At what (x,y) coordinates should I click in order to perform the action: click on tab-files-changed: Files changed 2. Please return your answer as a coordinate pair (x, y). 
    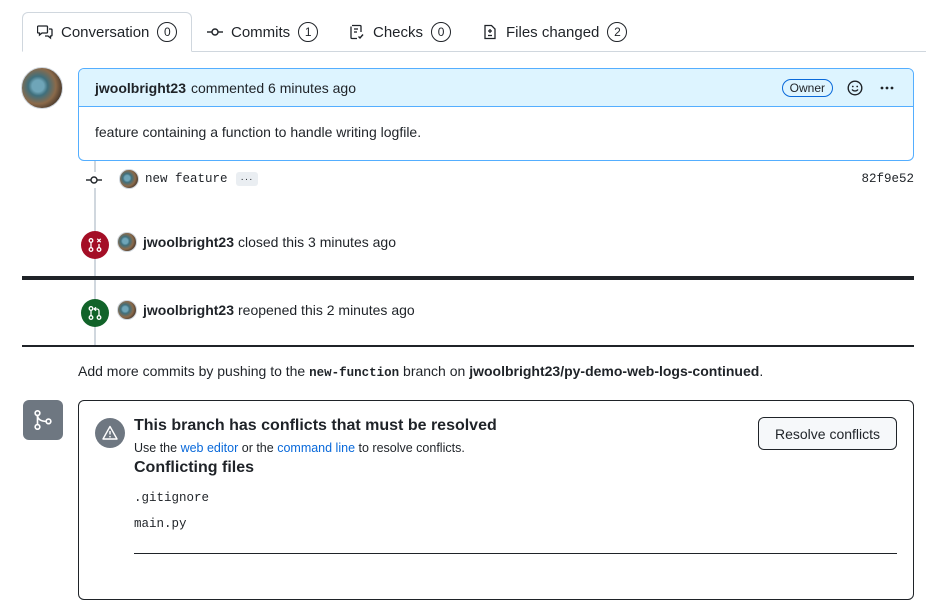
    Looking at the image, I should click on (555, 32).